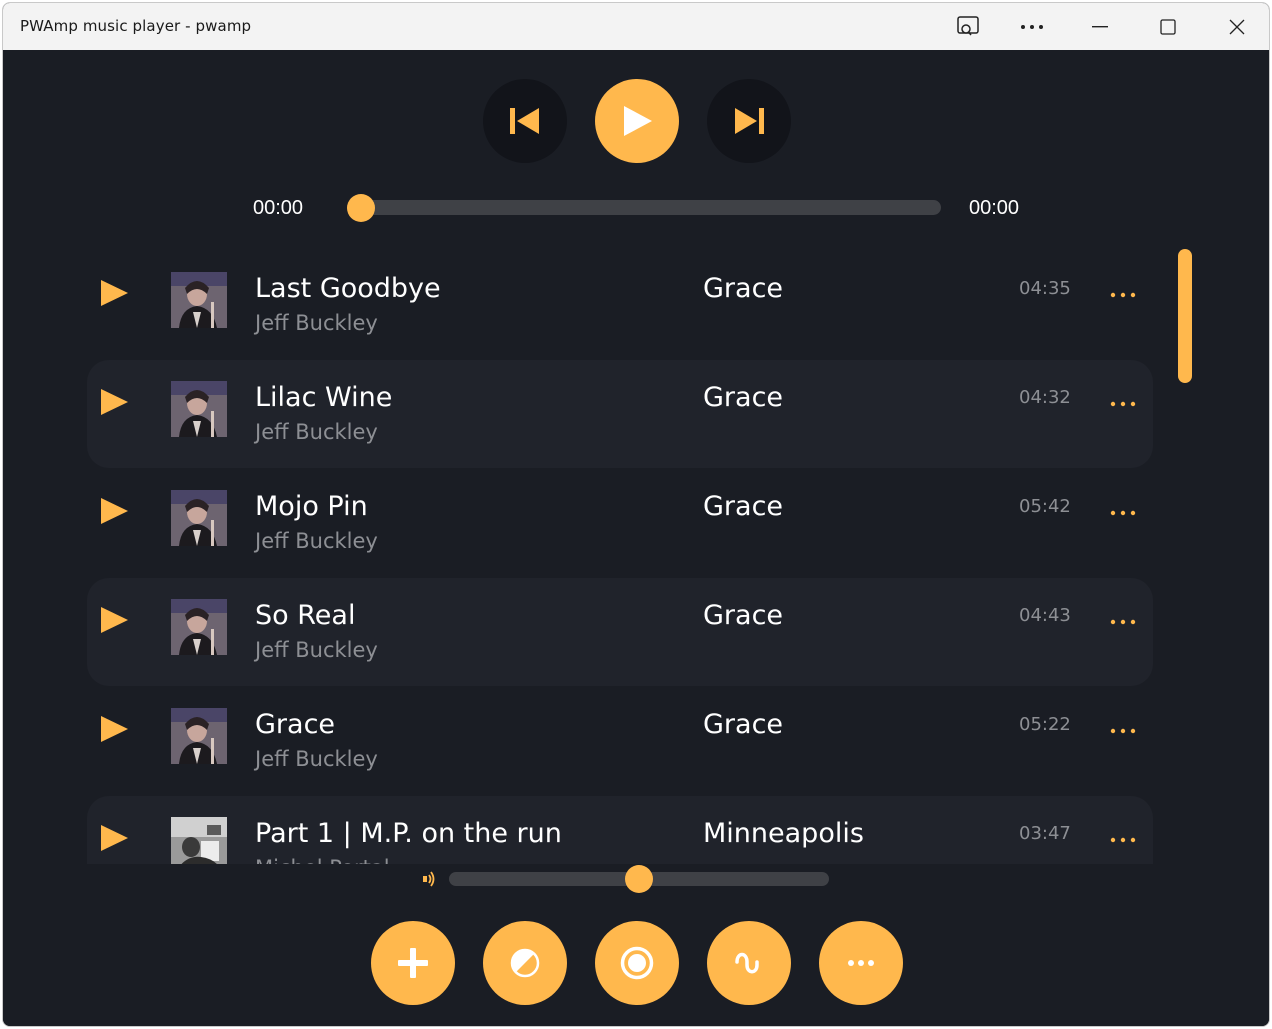  Describe the element at coordinates (1045, 615) in the screenshot. I see `track-duration: 04:43` at that location.